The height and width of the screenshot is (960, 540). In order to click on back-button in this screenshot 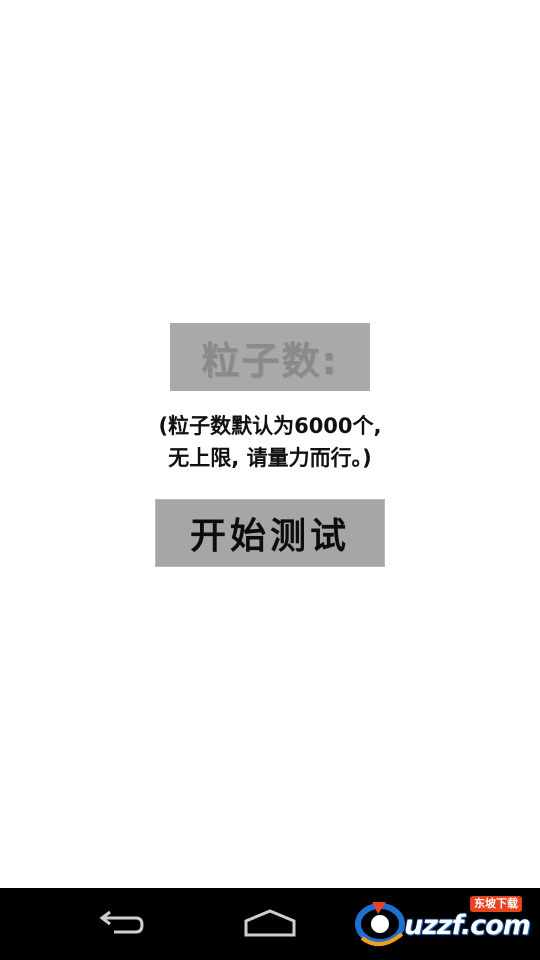, I will do `click(120, 924)`.